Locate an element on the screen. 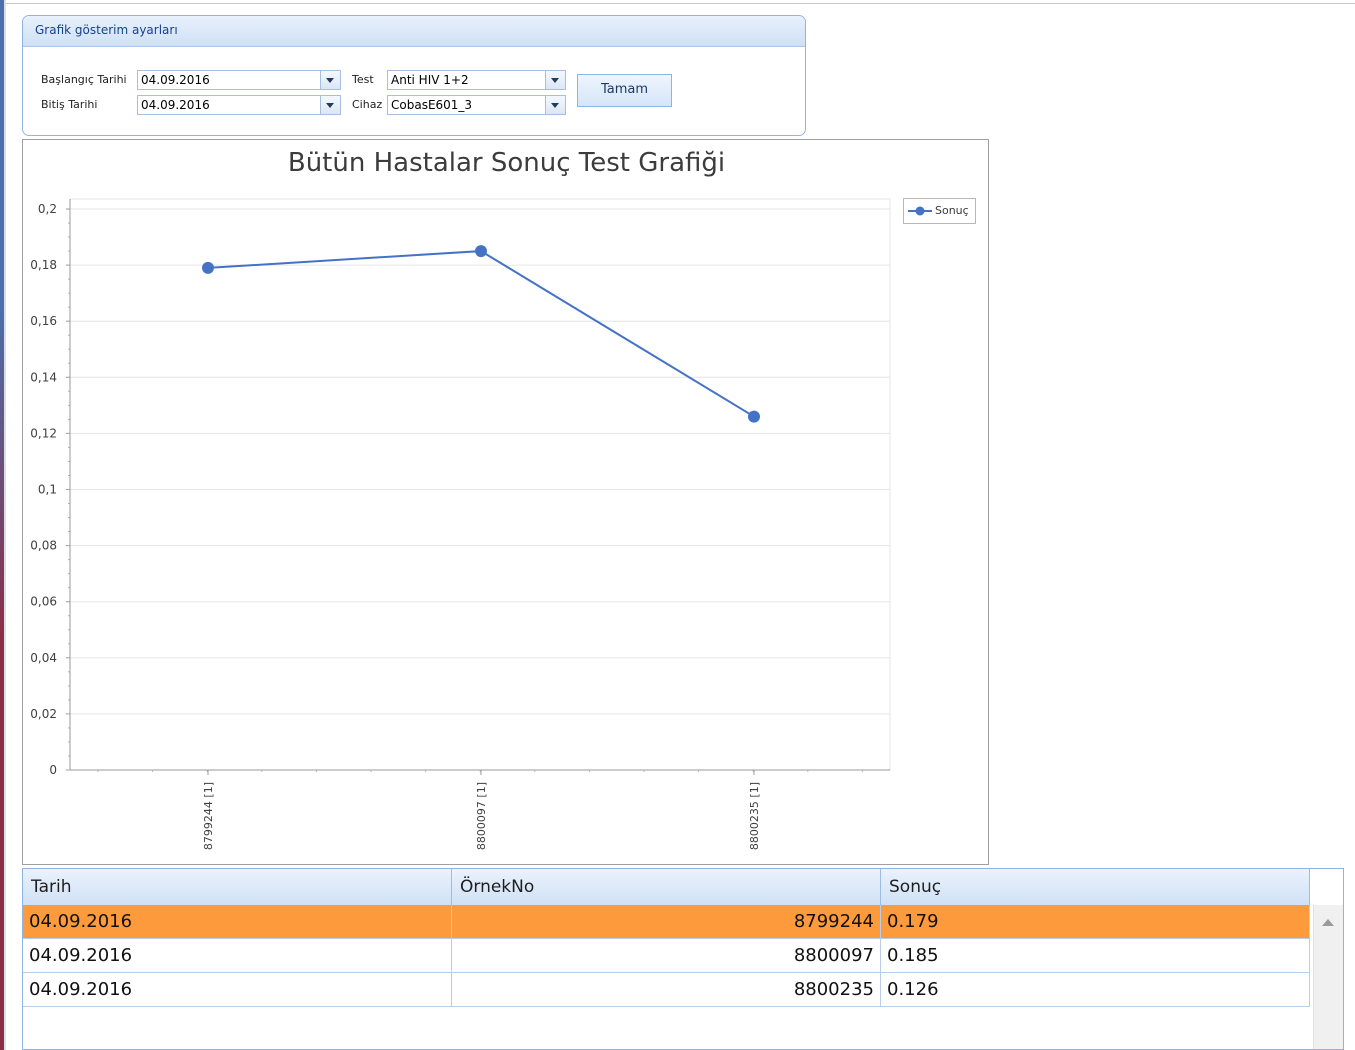  start-date-label: Başlangıç Tarihi is located at coordinates (84, 79).